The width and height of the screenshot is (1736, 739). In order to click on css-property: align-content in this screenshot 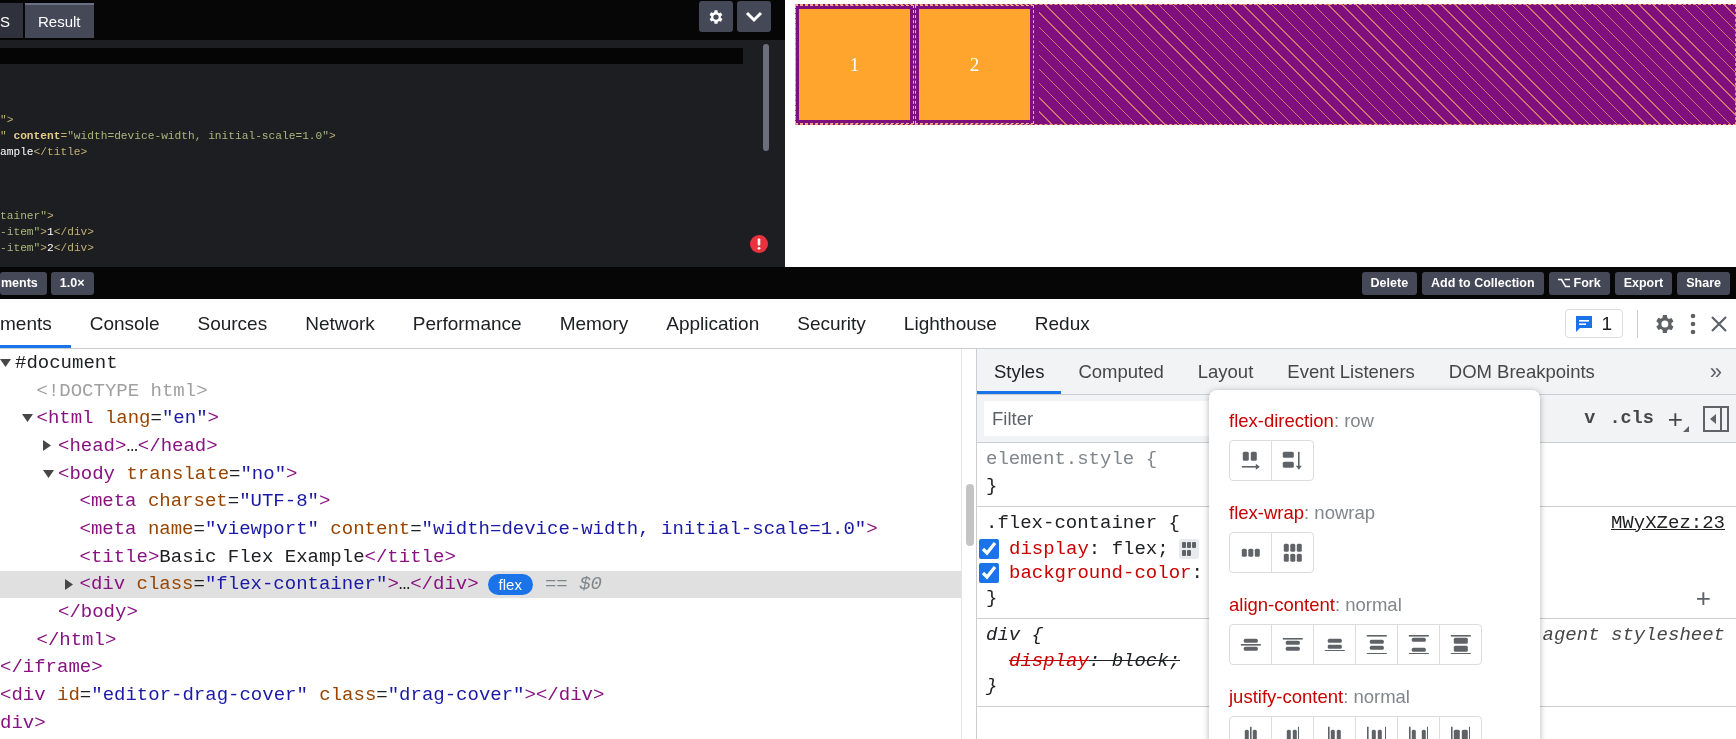, I will do `click(1282, 604)`.